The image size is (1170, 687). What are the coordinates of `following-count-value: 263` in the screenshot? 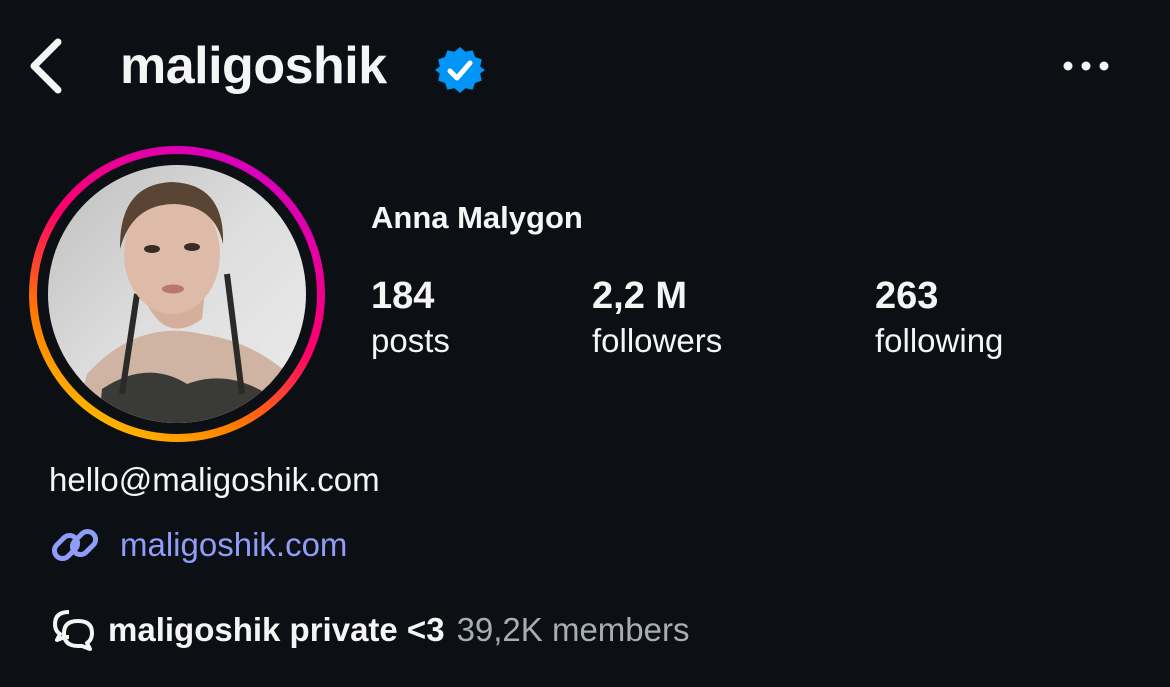 It's located at (907, 296).